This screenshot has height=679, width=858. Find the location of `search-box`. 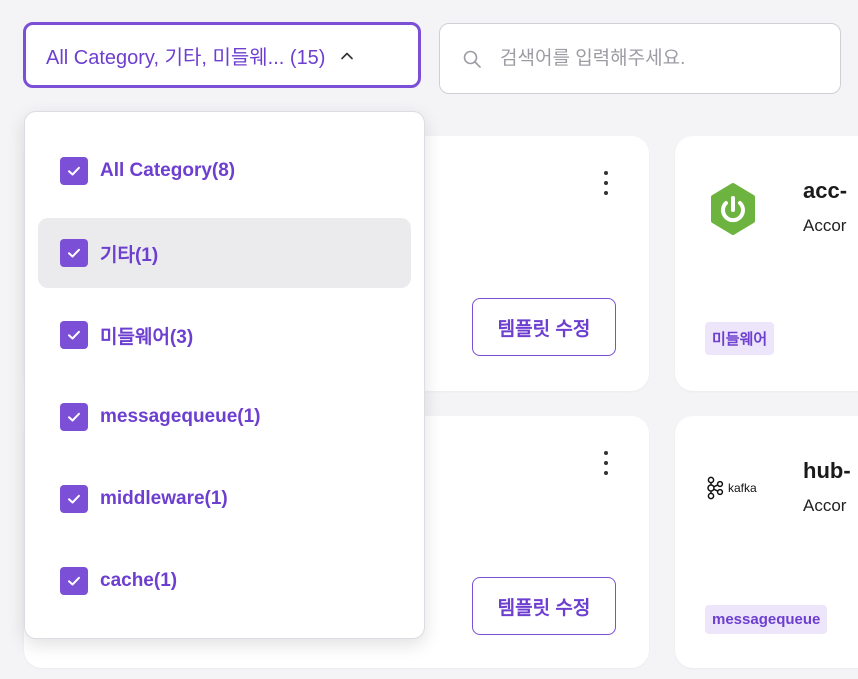

search-box is located at coordinates (640, 58).